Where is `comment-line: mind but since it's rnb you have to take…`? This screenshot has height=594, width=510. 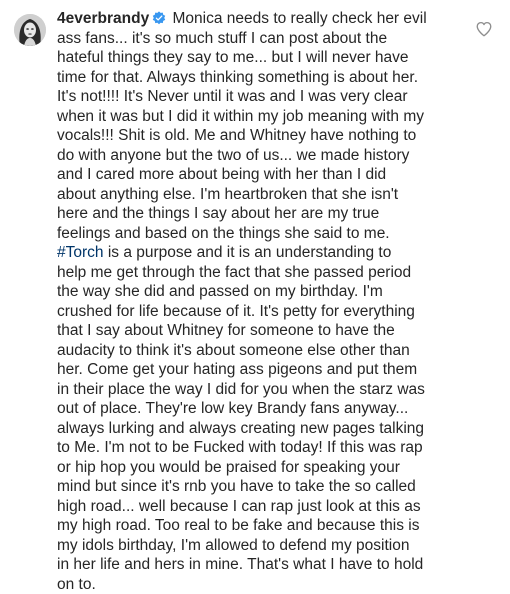 comment-line: mind but since it's rnb you have to take… is located at coordinates (262, 487).